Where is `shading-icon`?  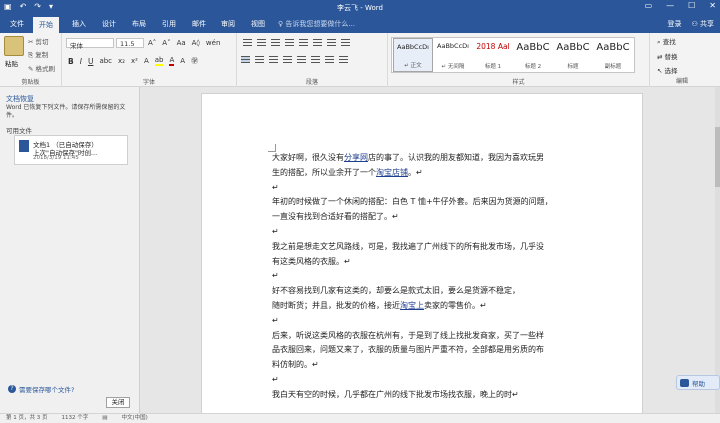 shading-icon is located at coordinates (329, 59).